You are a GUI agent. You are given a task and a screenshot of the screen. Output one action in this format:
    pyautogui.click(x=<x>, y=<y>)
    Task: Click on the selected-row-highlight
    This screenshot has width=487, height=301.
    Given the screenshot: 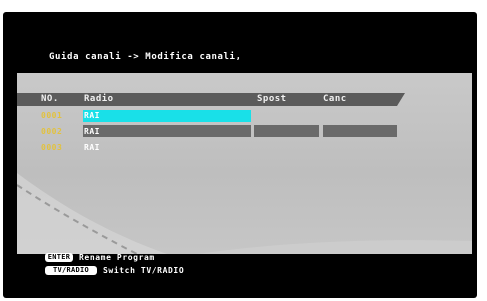 What is the action you would take?
    pyautogui.click(x=167, y=116)
    